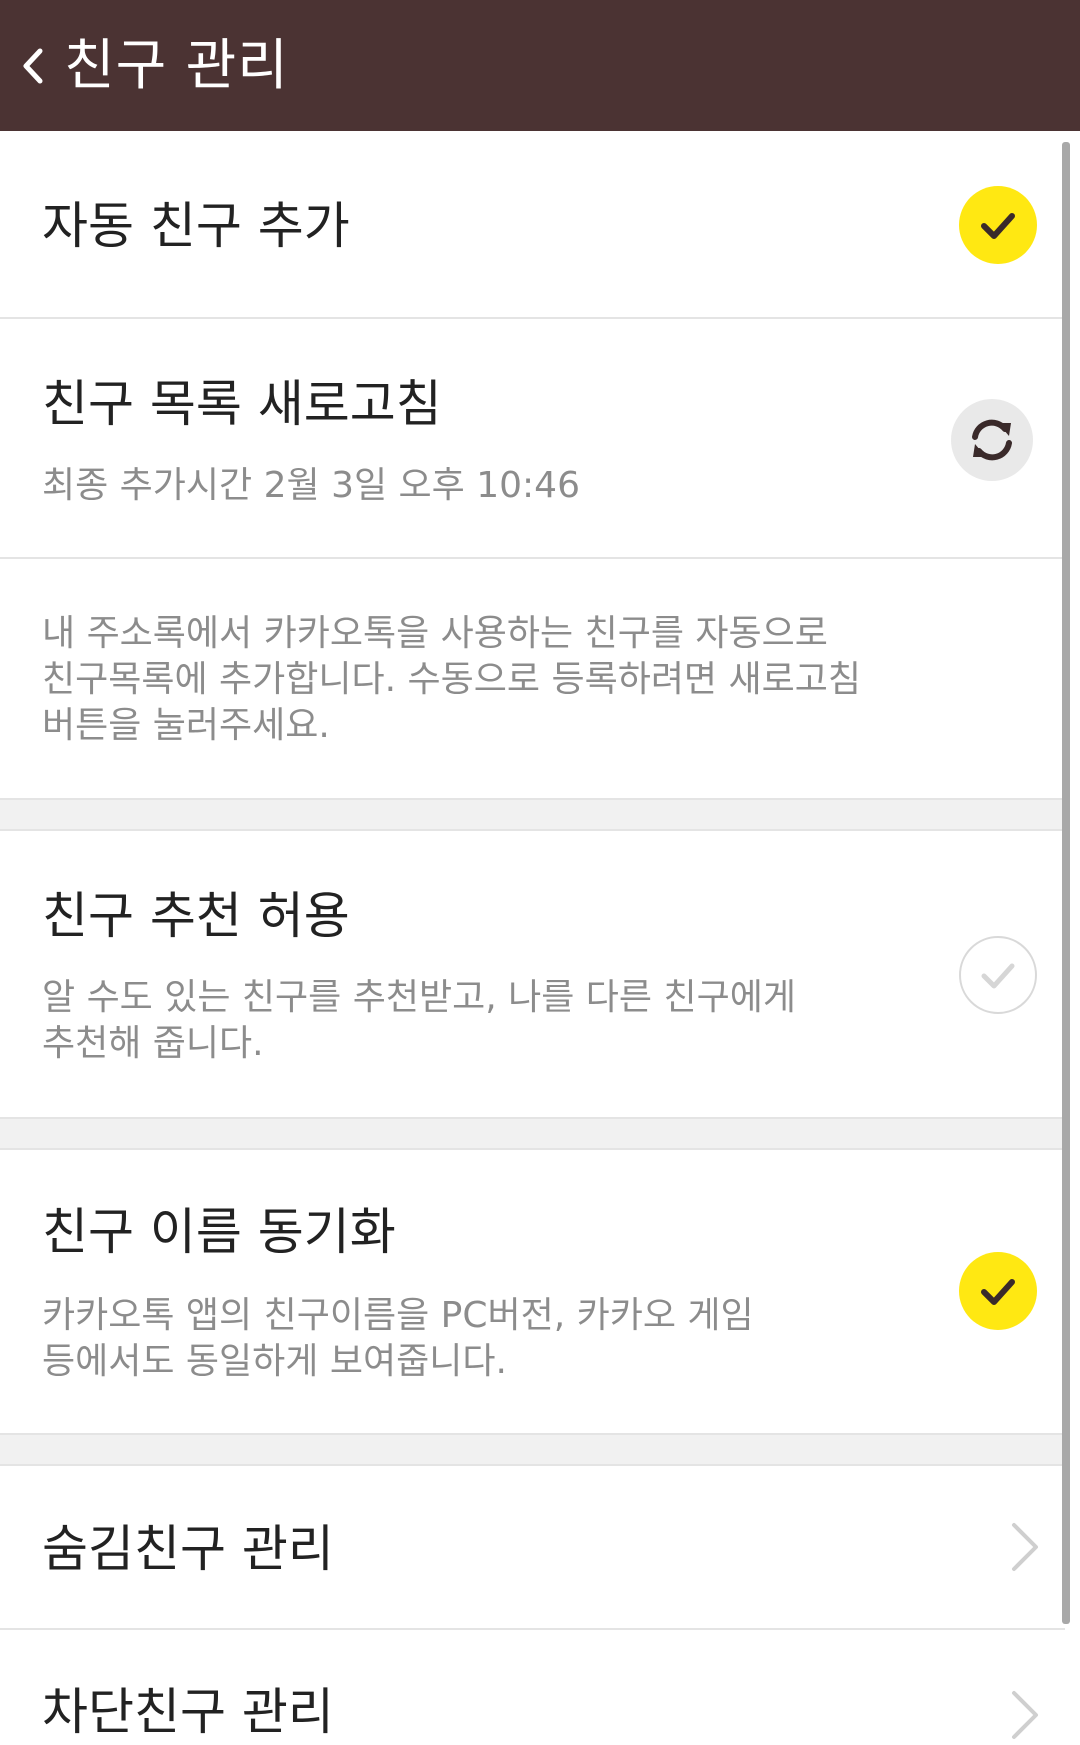 Image resolution: width=1080 pixels, height=1745 pixels. I want to click on description-line: 친구목록에 추가합니다. 수동으로 등록하려면 새로고침, so click(451, 679).